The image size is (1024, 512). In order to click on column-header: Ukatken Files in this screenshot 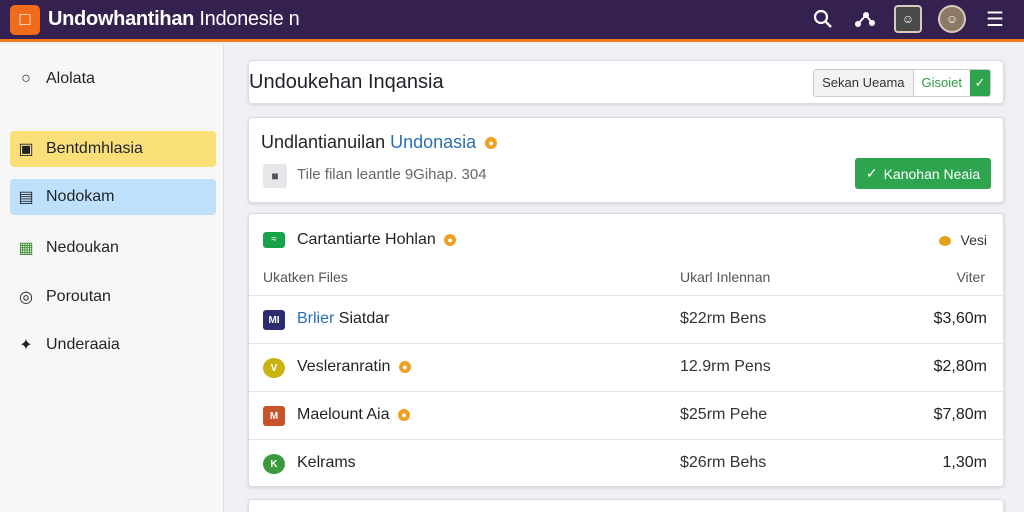, I will do `click(305, 277)`.